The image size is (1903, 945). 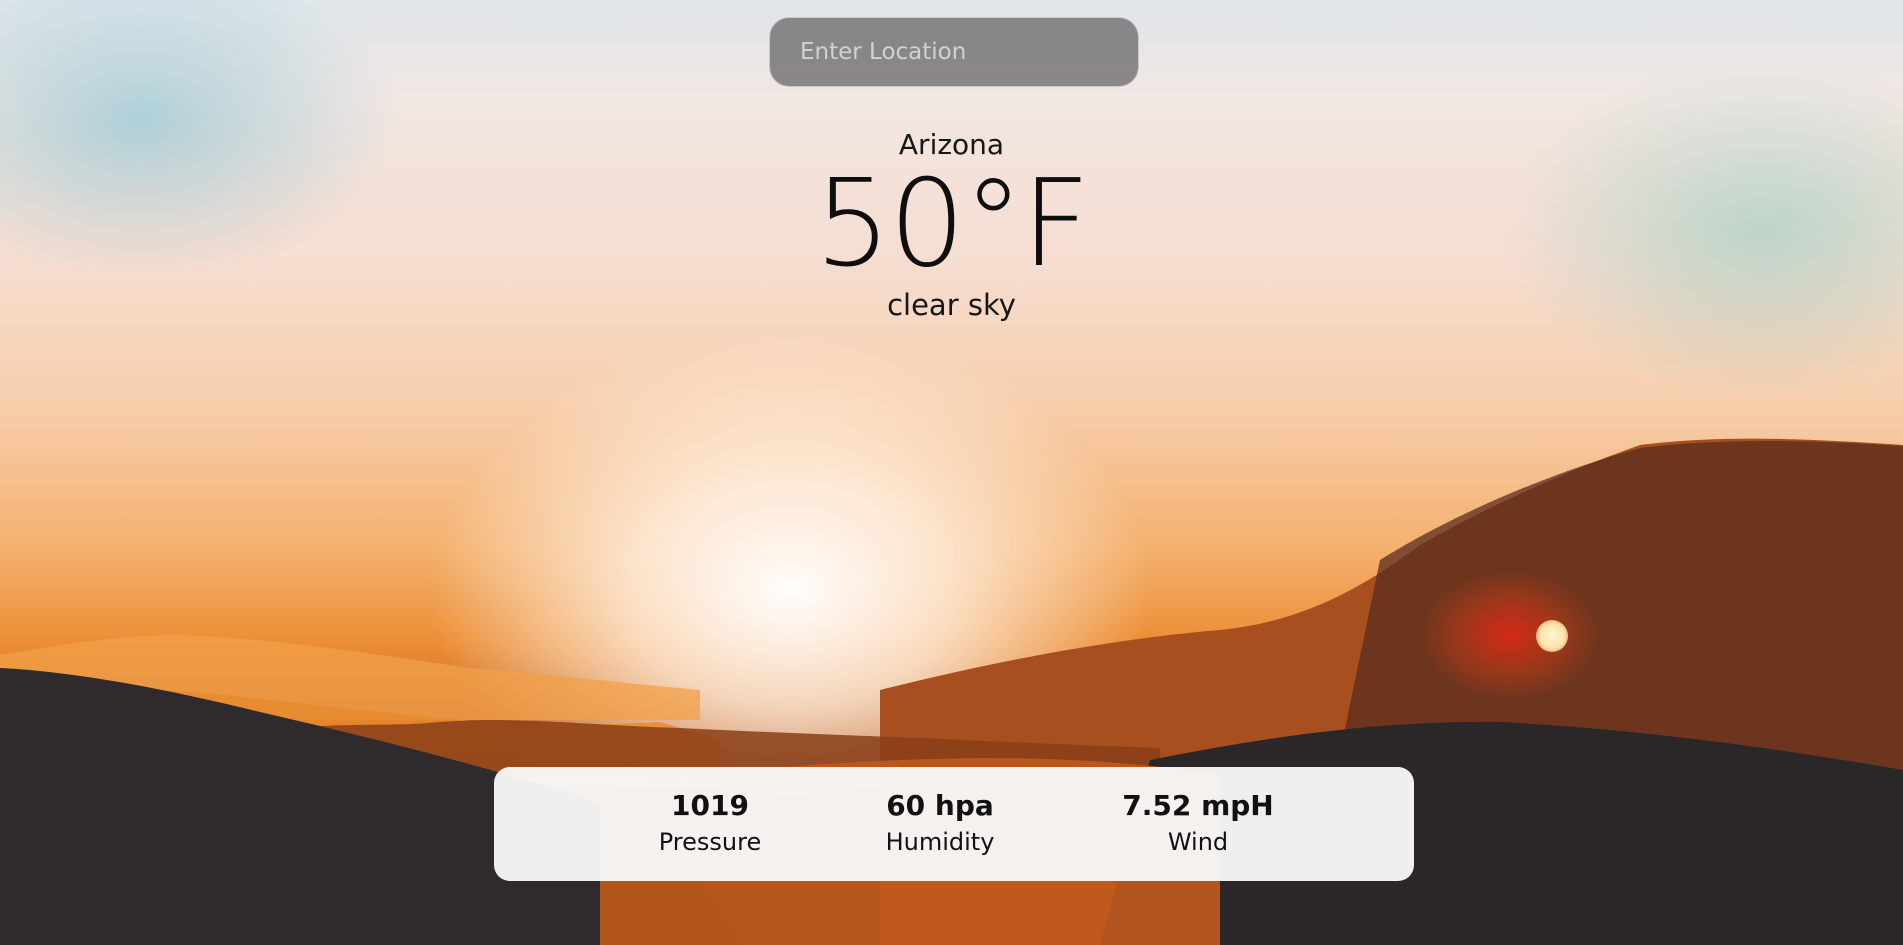 What do you see at coordinates (1510, 635) in the screenshot?
I see `lens-flare` at bounding box center [1510, 635].